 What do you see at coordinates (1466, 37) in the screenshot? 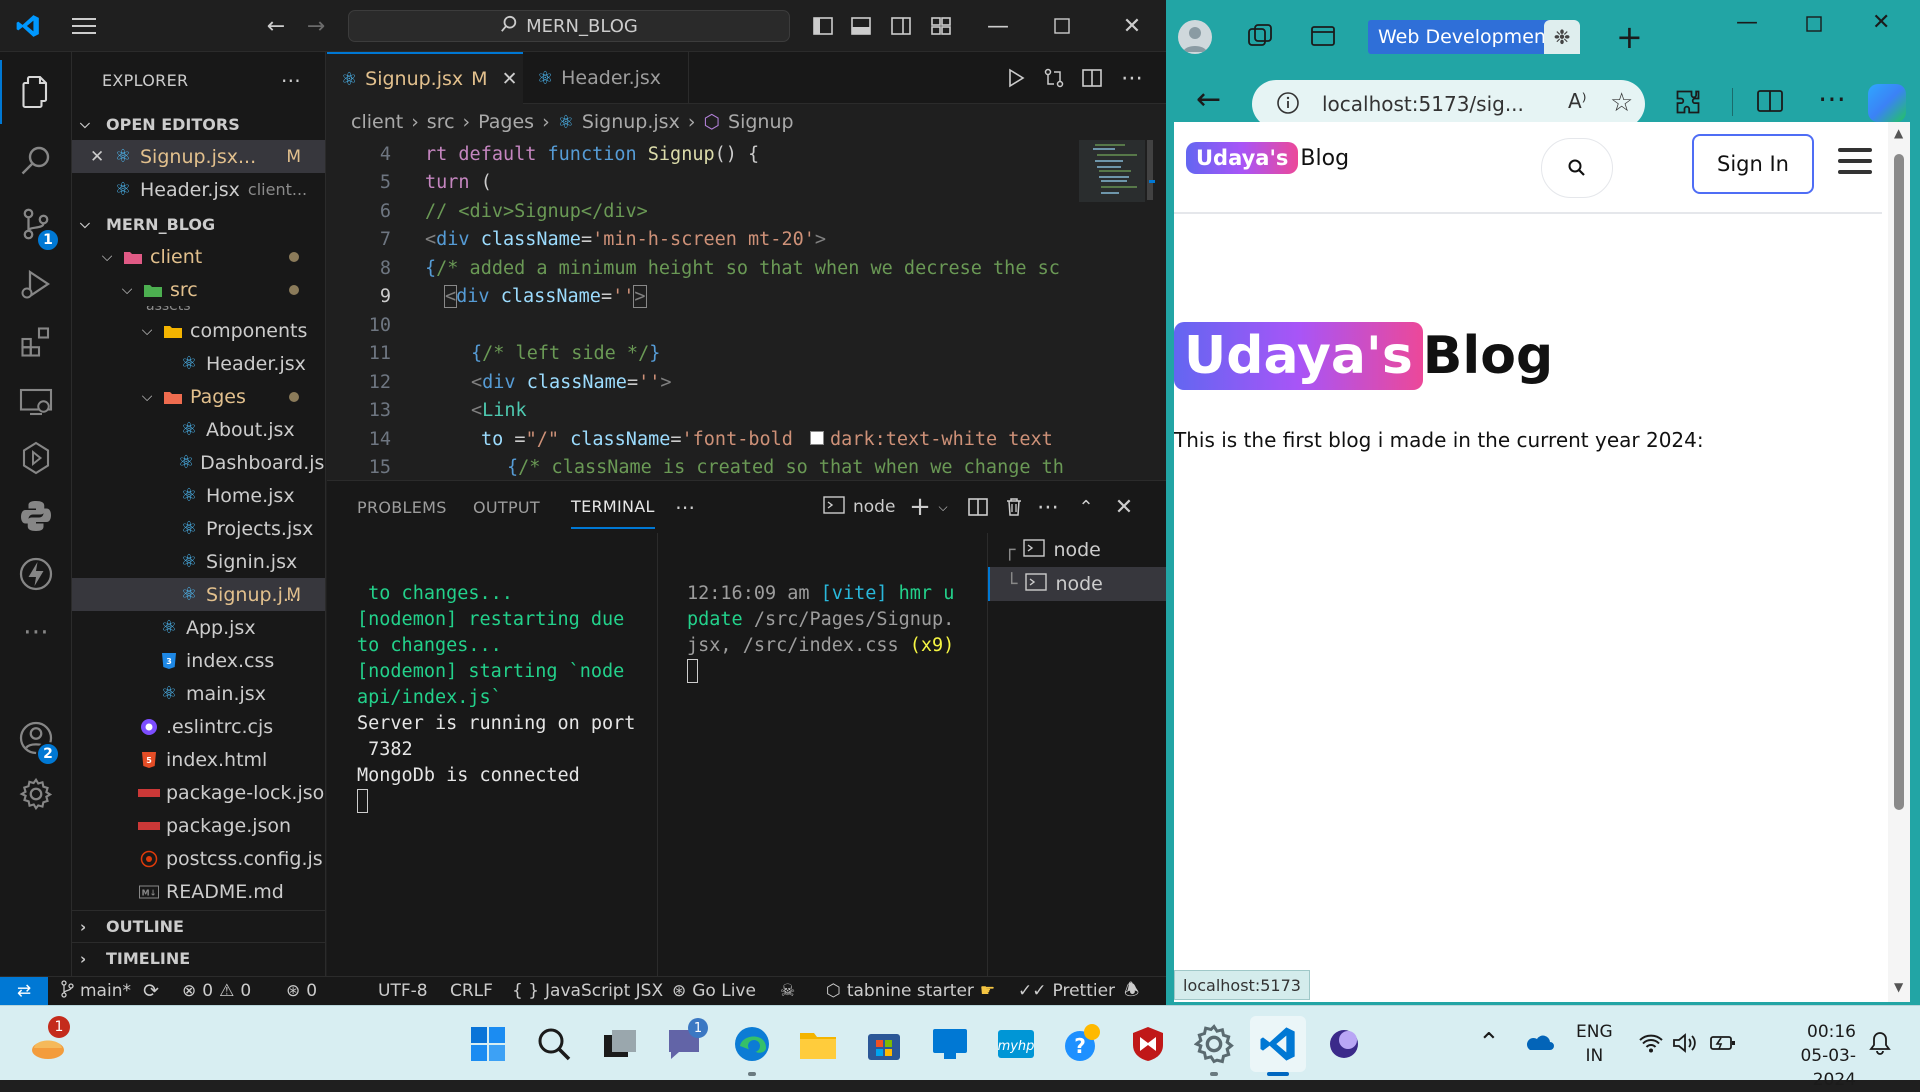
I see `tab-group-label: Web Development` at bounding box center [1466, 37].